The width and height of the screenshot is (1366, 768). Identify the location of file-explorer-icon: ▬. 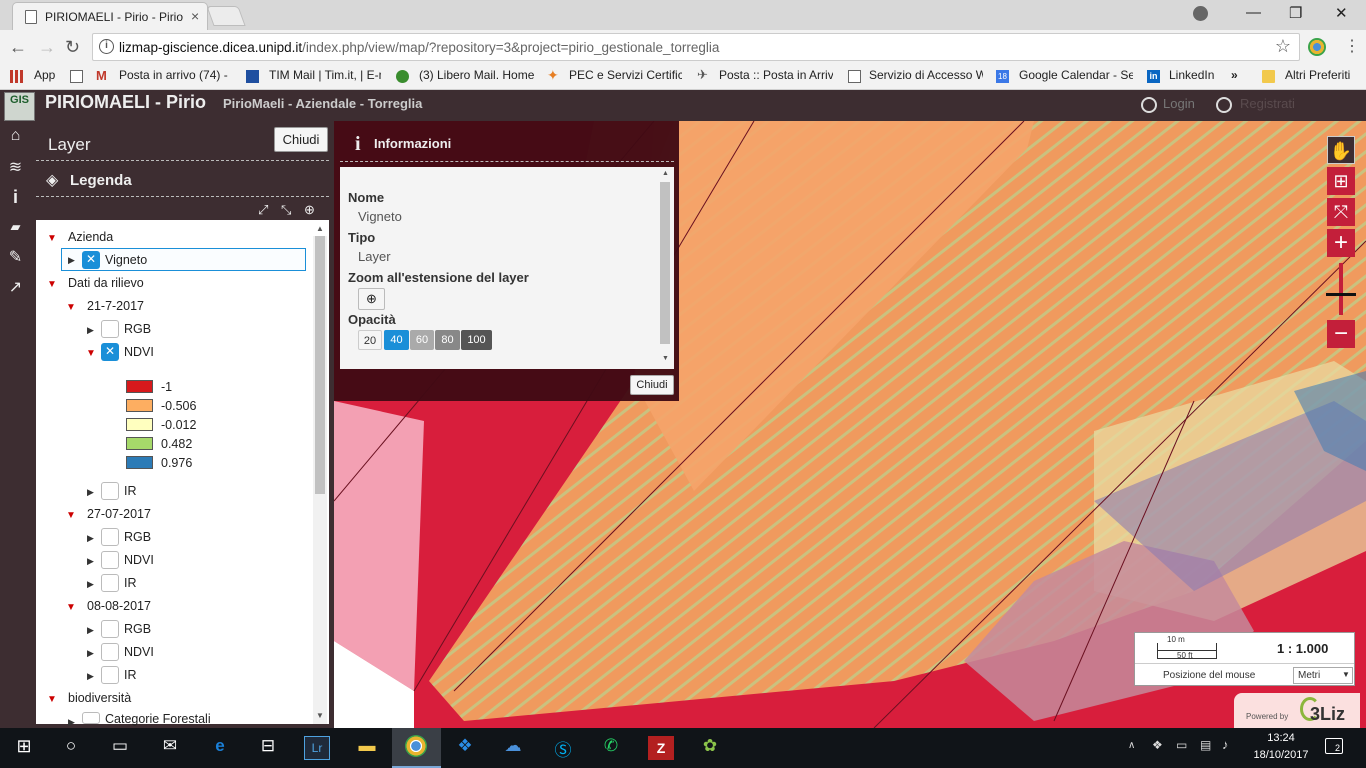
(367, 748).